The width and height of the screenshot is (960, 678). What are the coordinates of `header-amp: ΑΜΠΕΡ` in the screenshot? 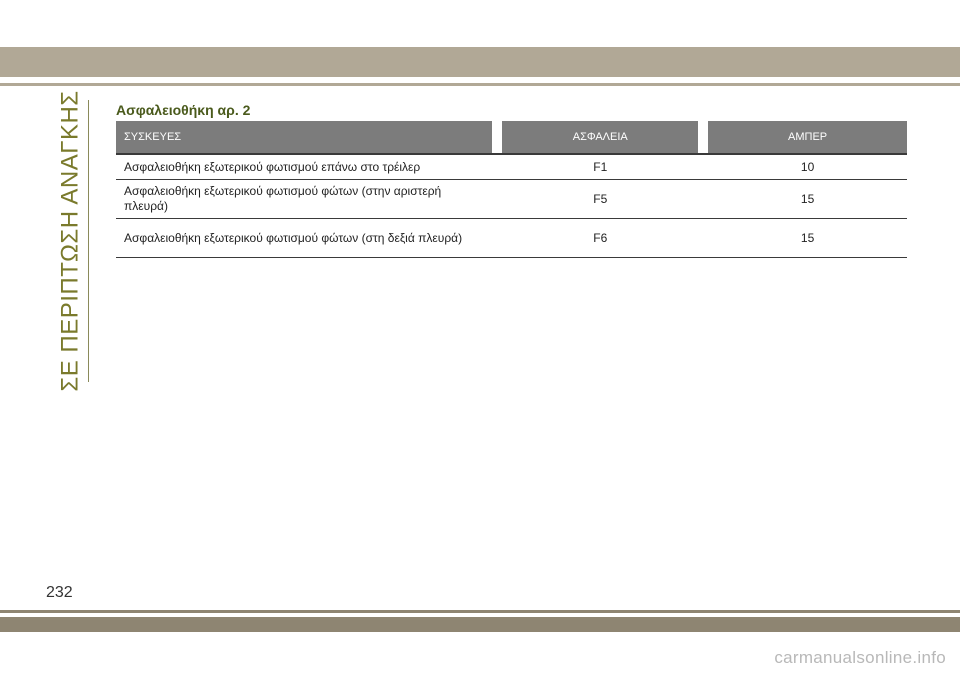 It's located at (807, 138).